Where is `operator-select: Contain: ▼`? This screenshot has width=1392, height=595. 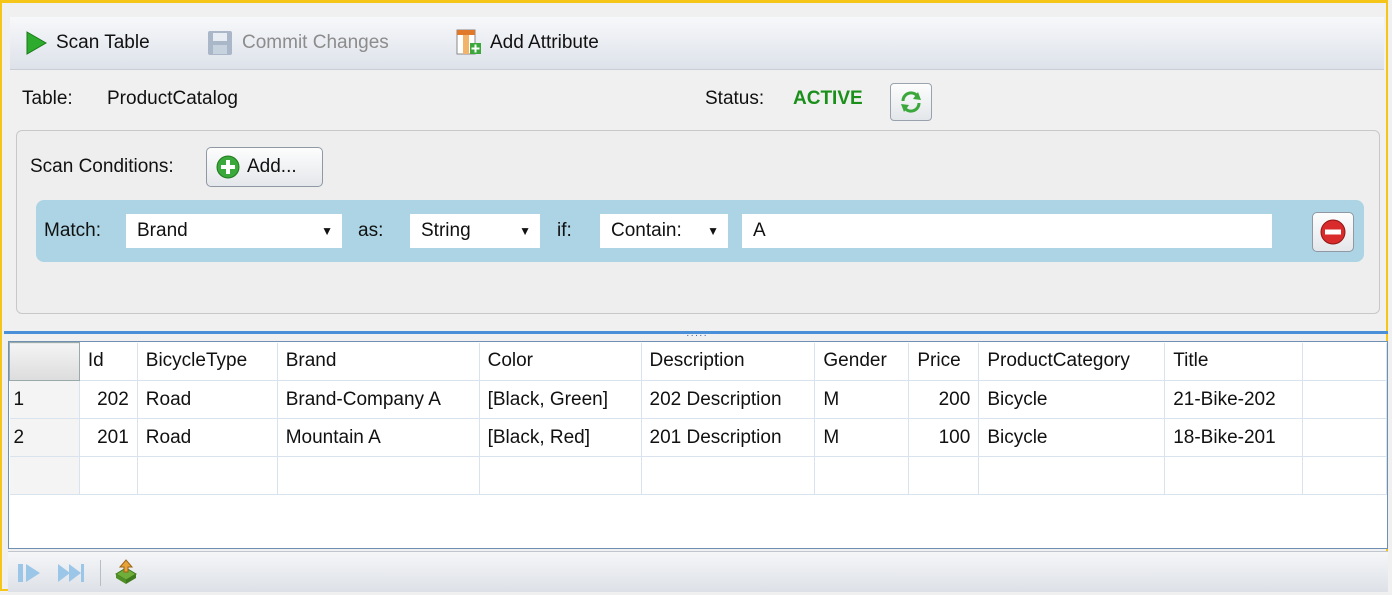
operator-select: Contain: ▼ is located at coordinates (664, 231).